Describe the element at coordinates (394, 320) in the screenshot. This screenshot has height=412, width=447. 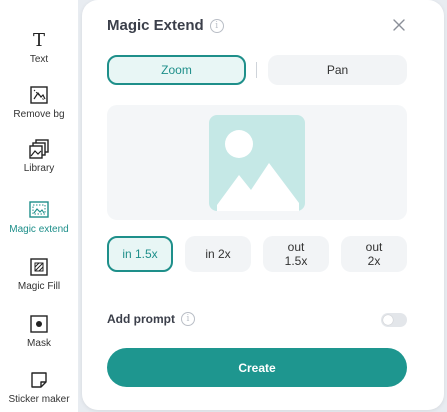
I see `add-prompt-toggle` at that location.